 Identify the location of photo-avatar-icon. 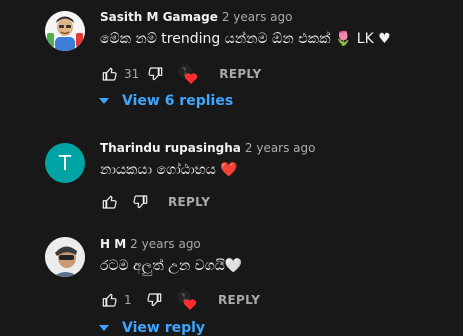
(65, 257).